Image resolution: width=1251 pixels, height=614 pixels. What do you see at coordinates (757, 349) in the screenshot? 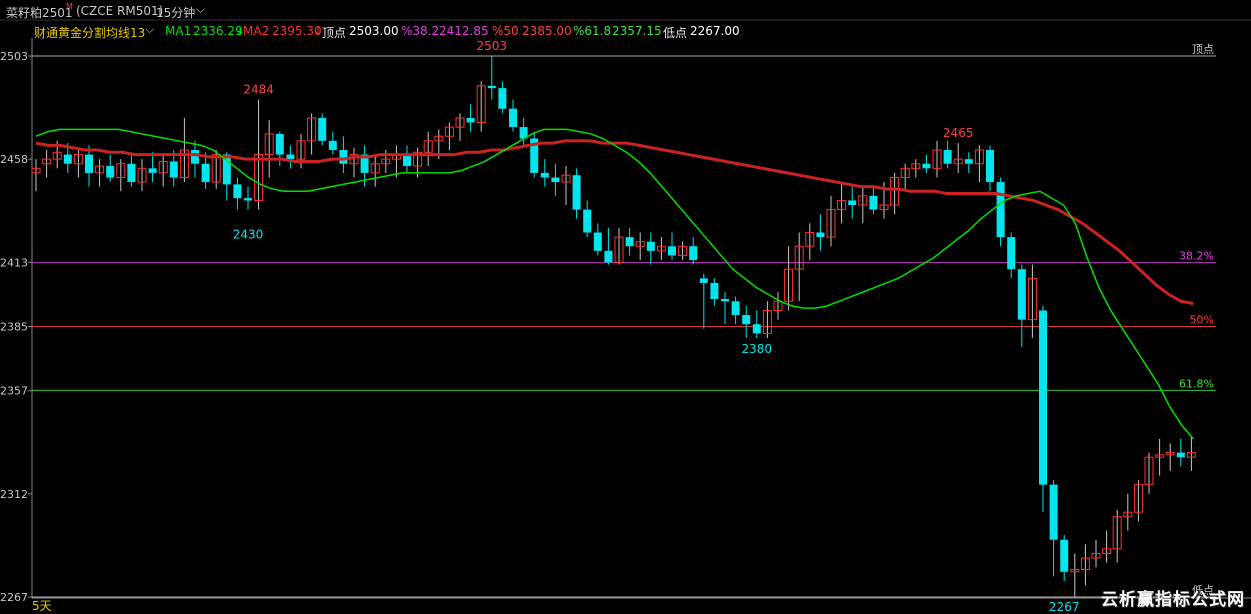
I see `price-annotation: 2380` at bounding box center [757, 349].